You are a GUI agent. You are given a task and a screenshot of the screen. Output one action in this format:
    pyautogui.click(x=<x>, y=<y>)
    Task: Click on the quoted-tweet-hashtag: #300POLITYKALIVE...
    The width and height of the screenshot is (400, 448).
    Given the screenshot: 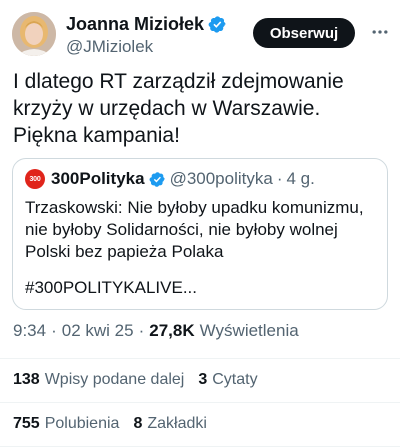 What is the action you would take?
    pyautogui.click(x=111, y=288)
    